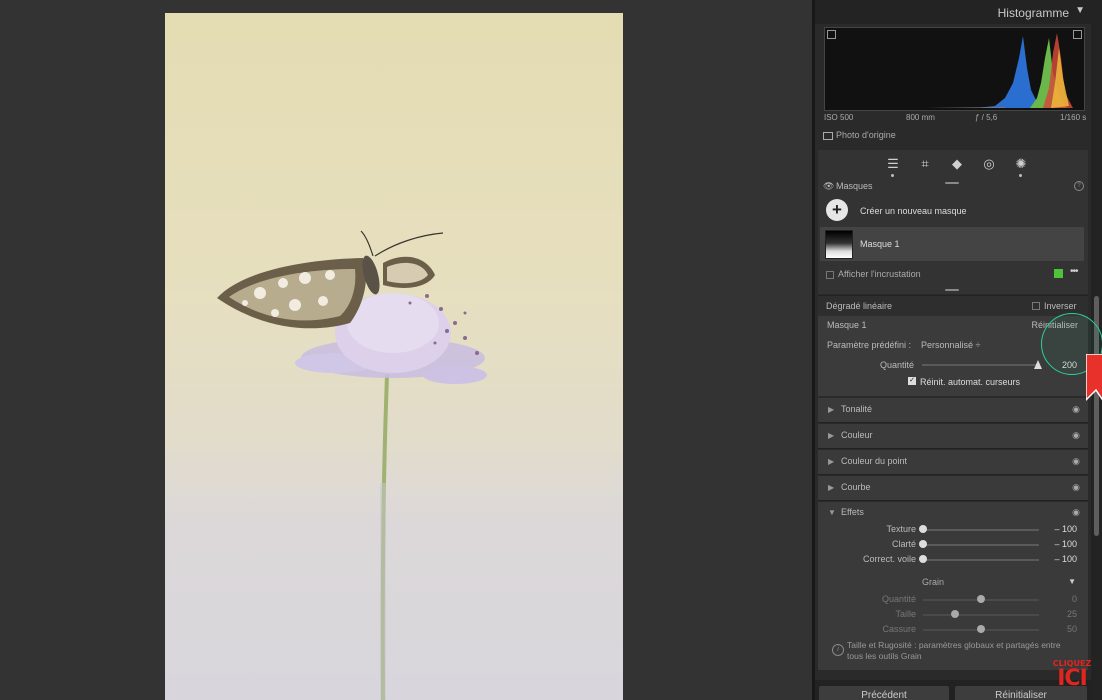  Describe the element at coordinates (1058, 273) in the screenshot. I see `overlay-color-swatch` at that location.